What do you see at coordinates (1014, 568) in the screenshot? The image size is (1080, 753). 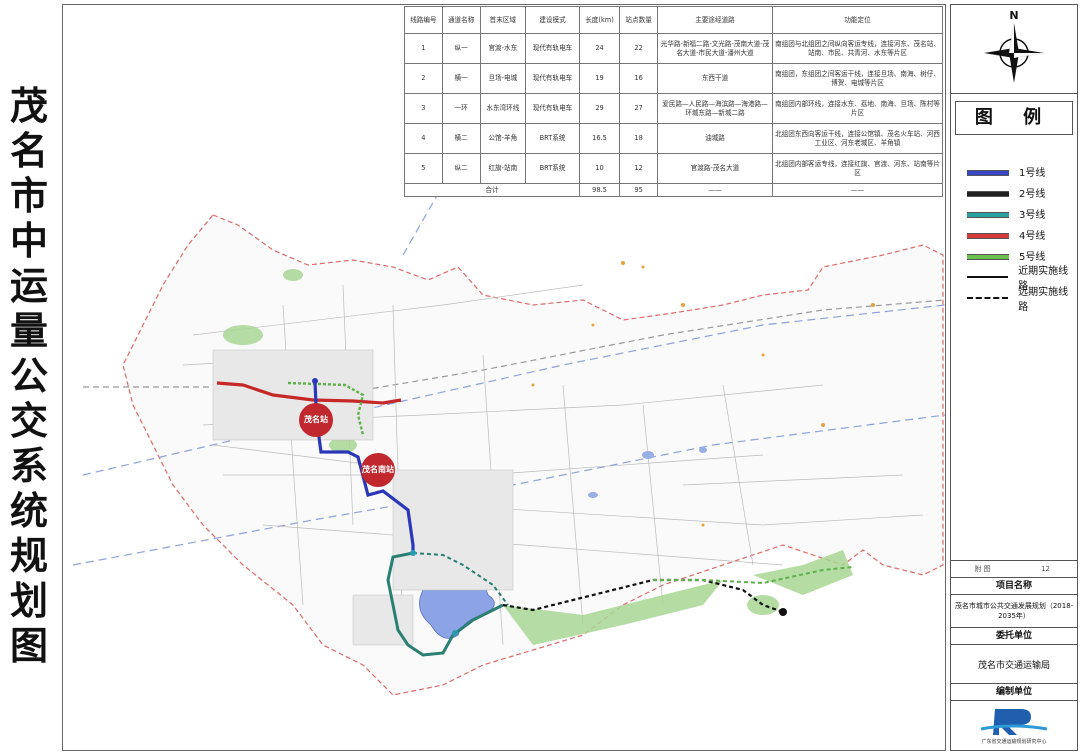 I see `figure-number-row: 附 图 12` at bounding box center [1014, 568].